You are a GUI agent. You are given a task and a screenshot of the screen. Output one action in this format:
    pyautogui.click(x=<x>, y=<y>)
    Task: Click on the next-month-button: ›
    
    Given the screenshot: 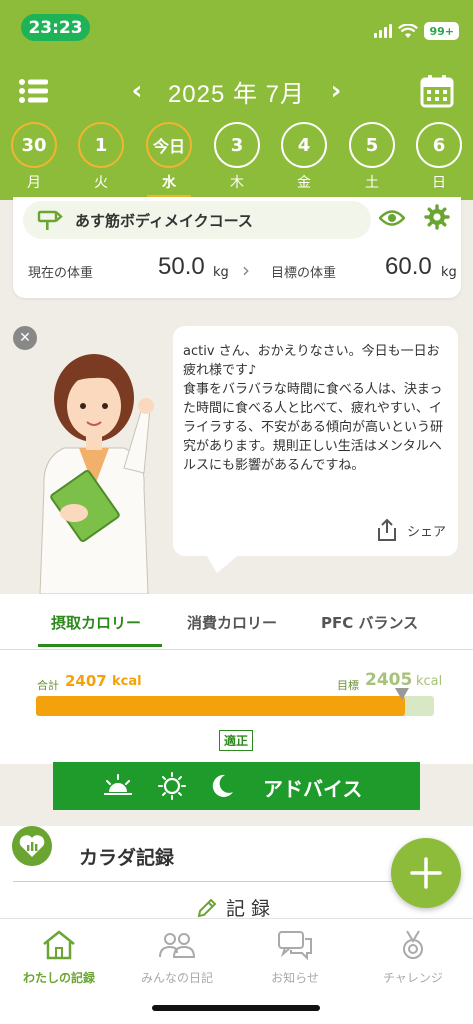 What is the action you would take?
    pyautogui.click(x=336, y=91)
    